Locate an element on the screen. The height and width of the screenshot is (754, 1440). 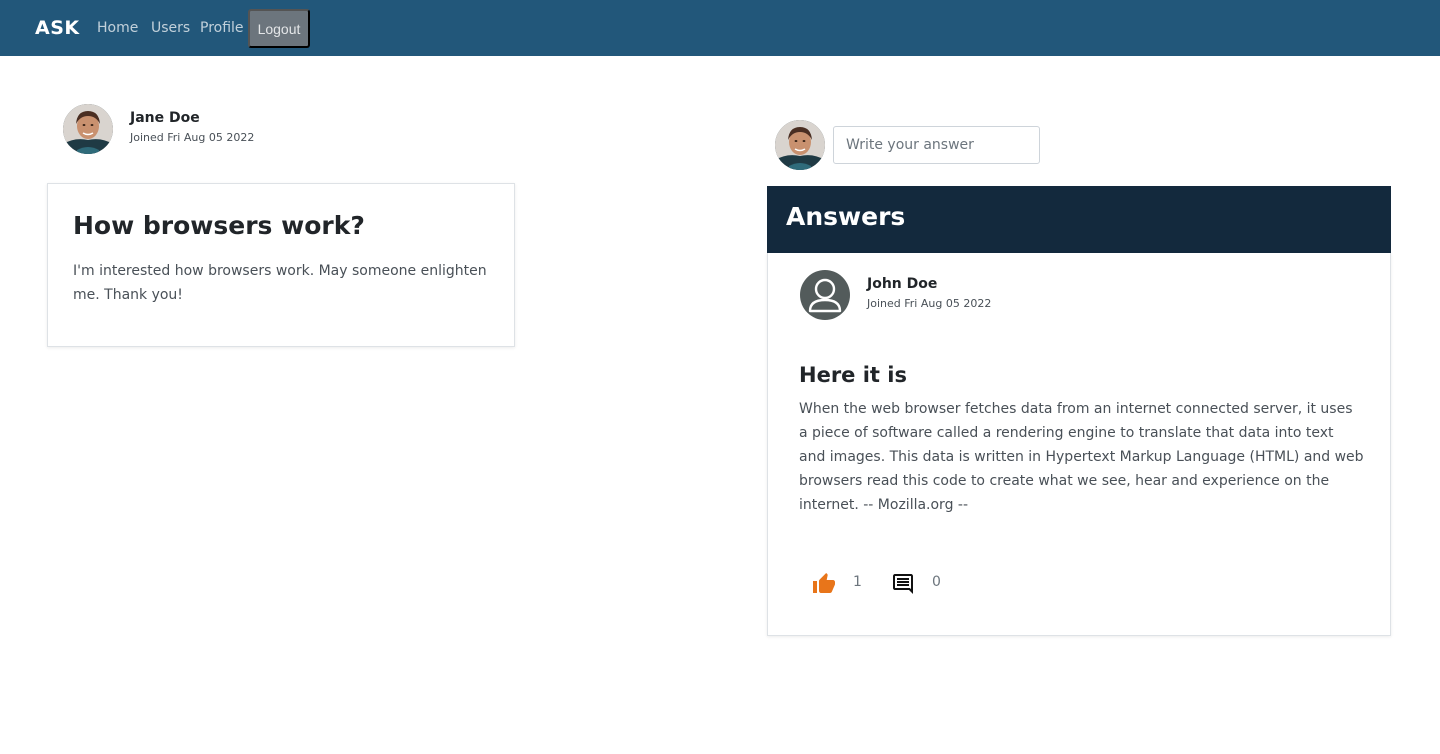
brand-logo: ASK is located at coordinates (57, 28).